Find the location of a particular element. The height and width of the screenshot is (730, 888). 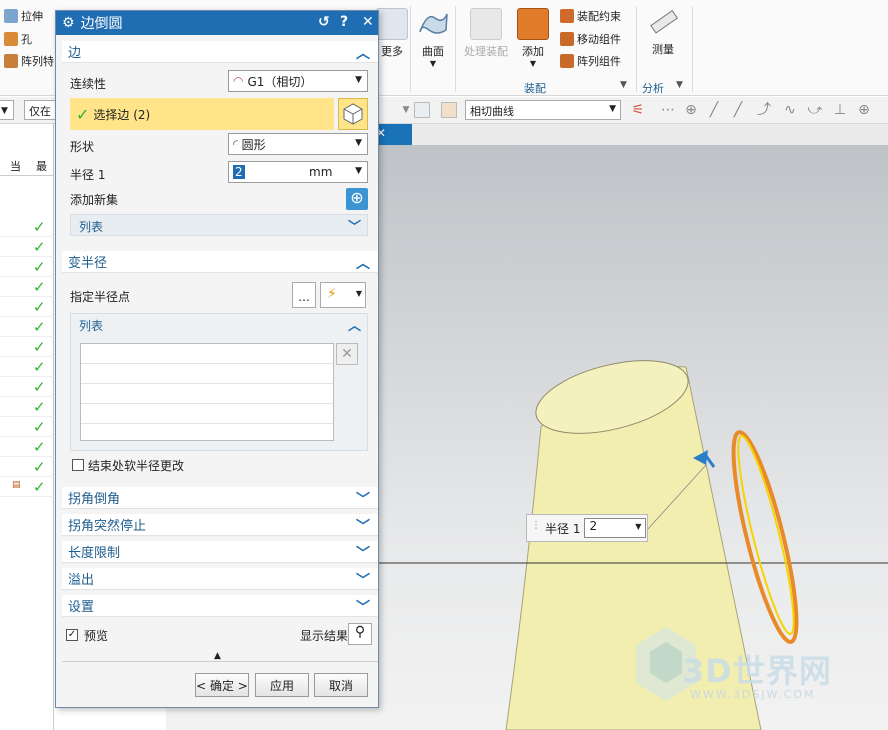

chevron-down-icon: ▼ is located at coordinates (358, 293).